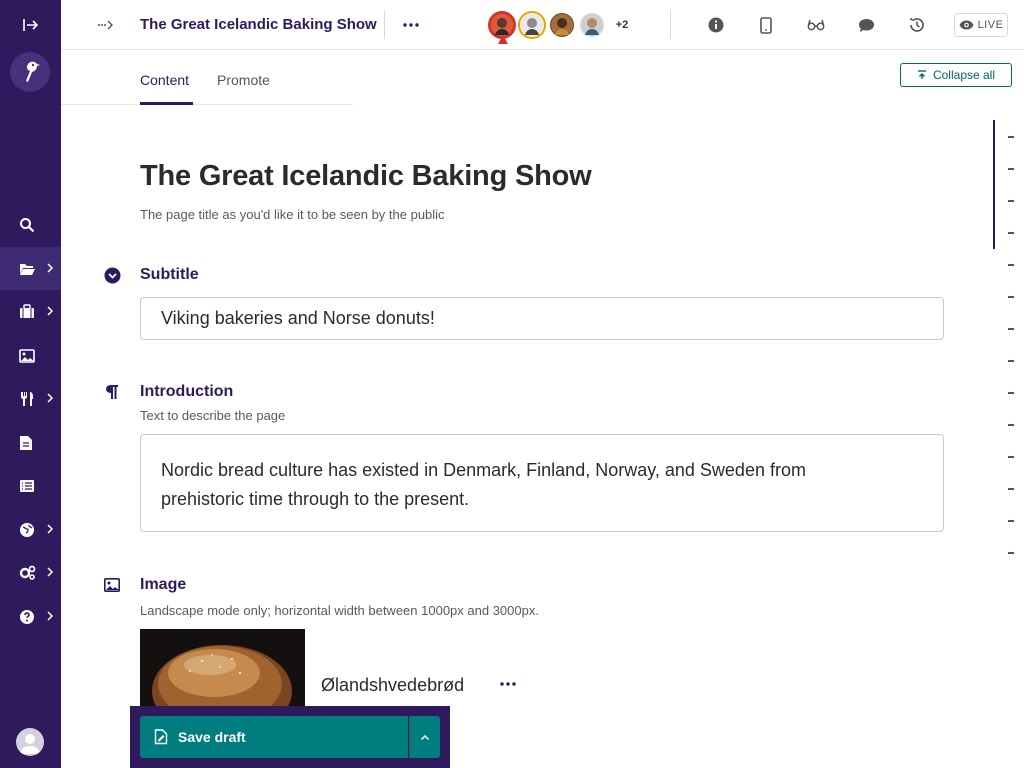 The height and width of the screenshot is (768, 1024). I want to click on sidebar-item-pages, so click(30, 268).